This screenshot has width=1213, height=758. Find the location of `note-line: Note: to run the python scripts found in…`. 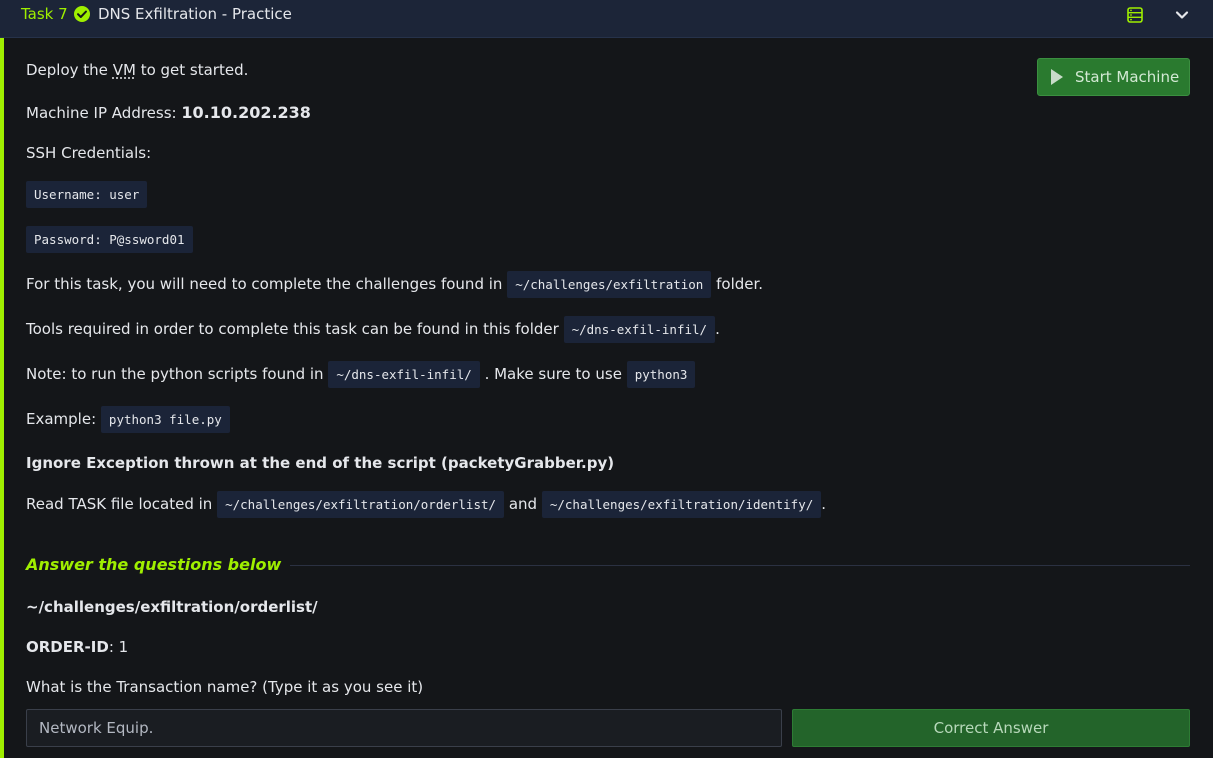

note-line: Note: to run the python scripts found in… is located at coordinates (361, 374).